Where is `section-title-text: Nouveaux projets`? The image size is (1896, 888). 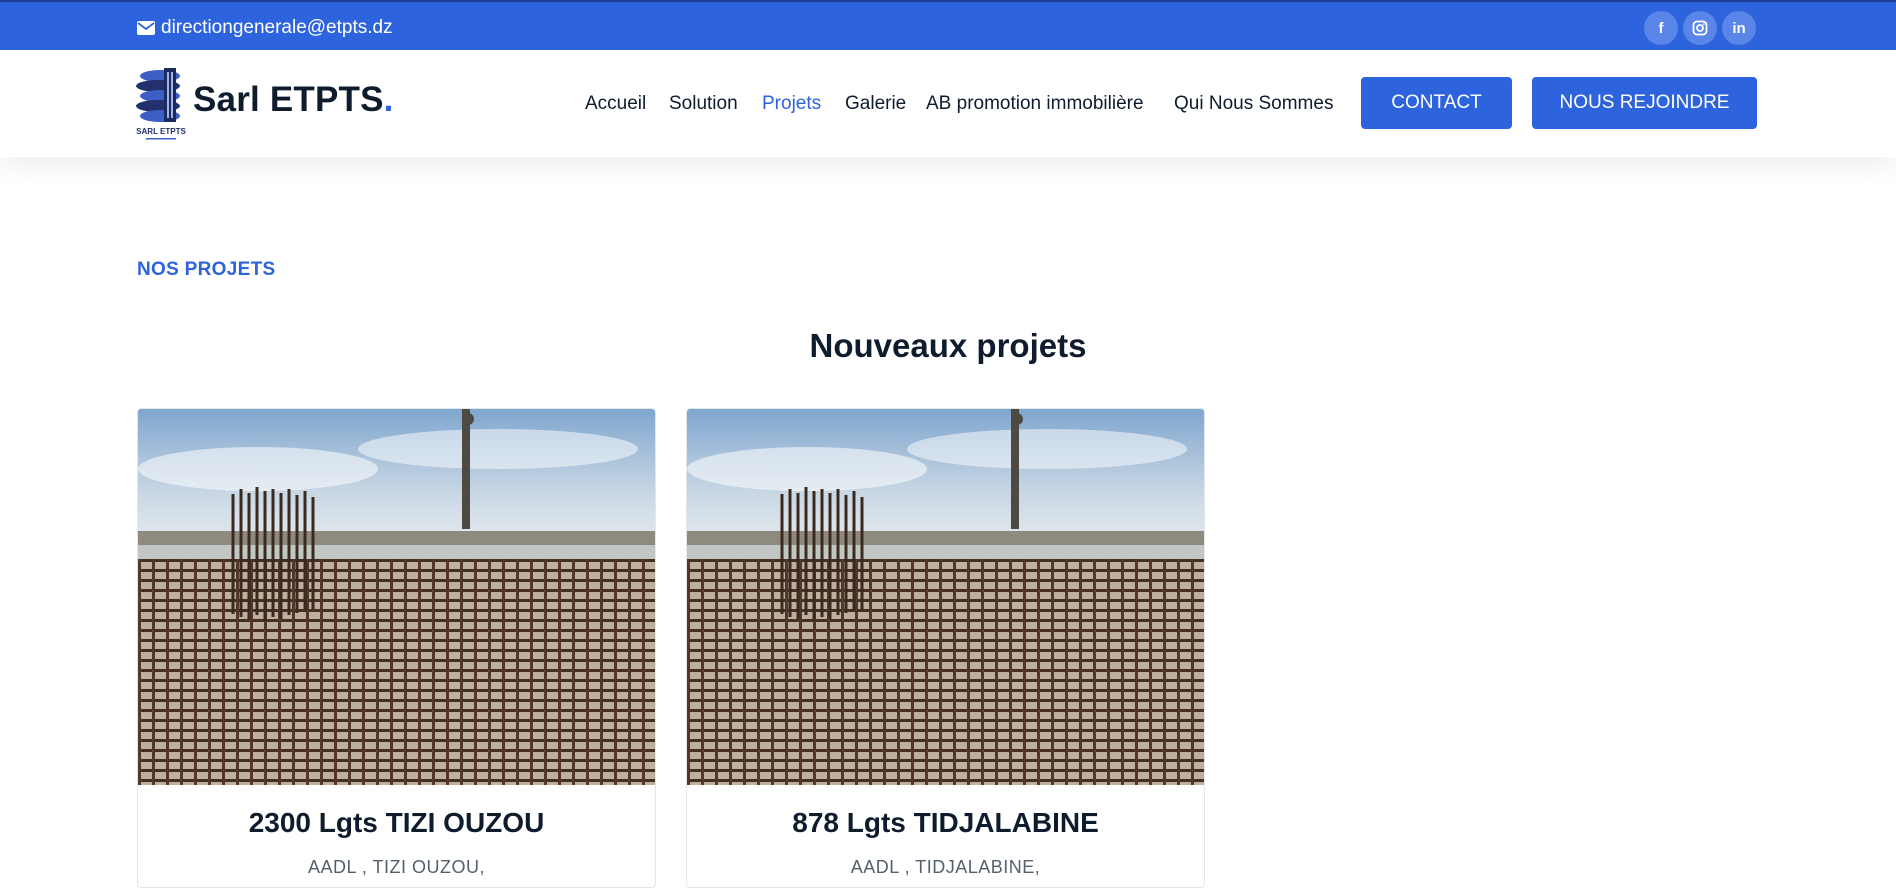 section-title-text: Nouveaux projets is located at coordinates (948, 345).